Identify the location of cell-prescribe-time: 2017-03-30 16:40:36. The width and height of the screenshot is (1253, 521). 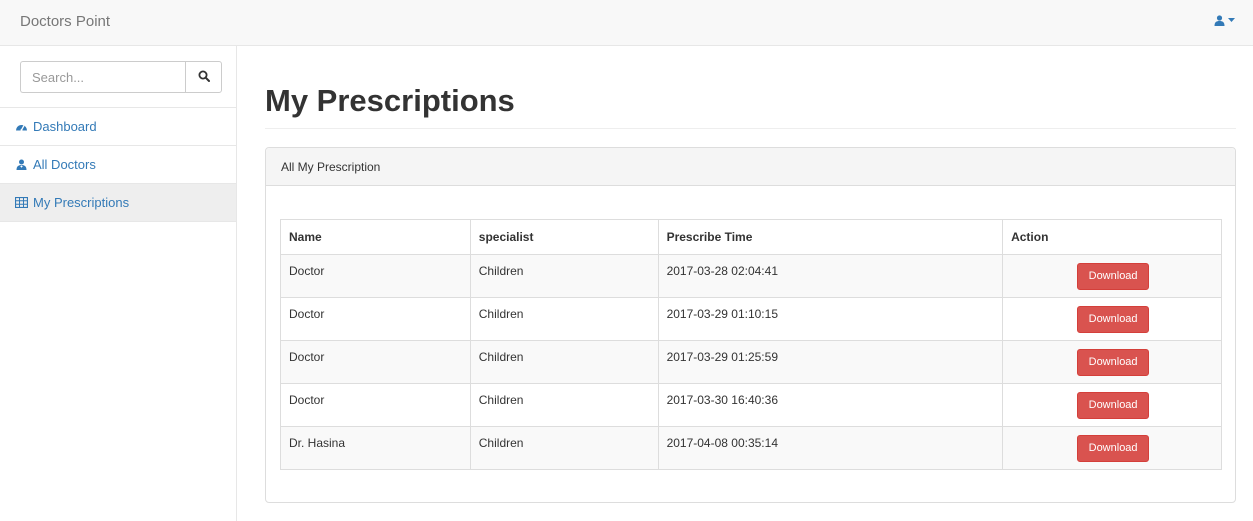
(830, 405).